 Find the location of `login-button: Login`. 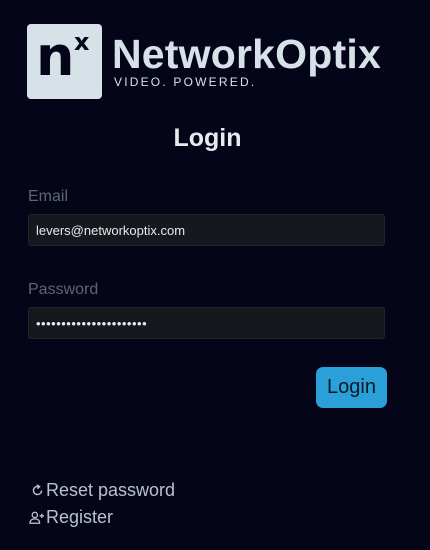

login-button: Login is located at coordinates (351, 387).